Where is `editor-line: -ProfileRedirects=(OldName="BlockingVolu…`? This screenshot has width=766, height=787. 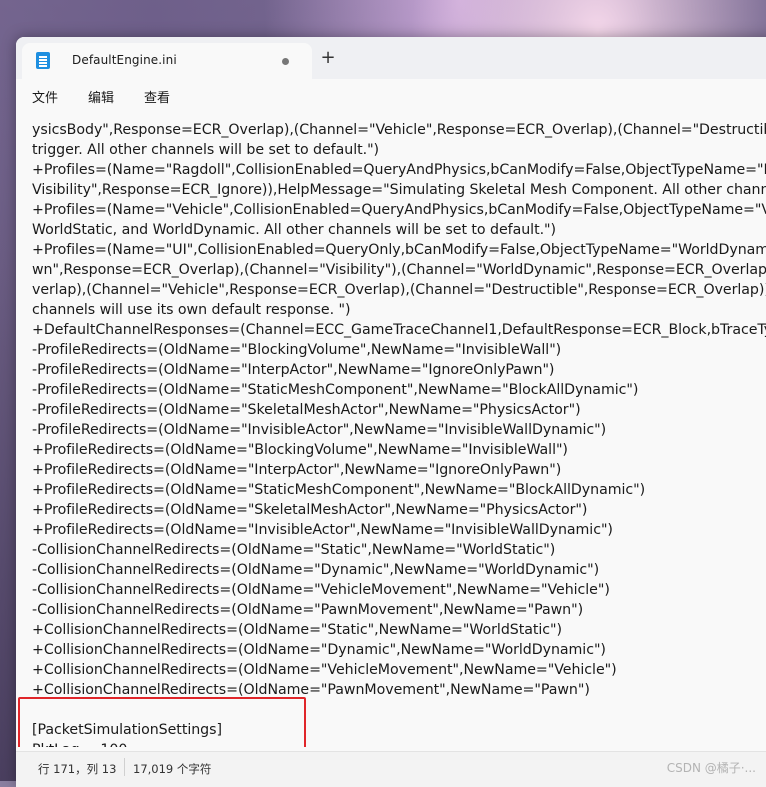 editor-line: -ProfileRedirects=(OldName="BlockingVolu… is located at coordinates (297, 350).